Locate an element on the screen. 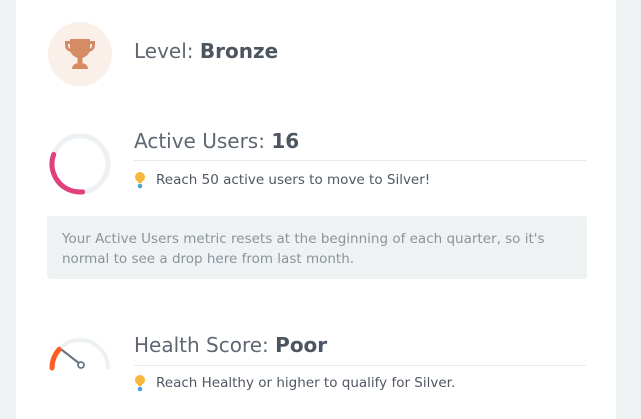 This screenshot has height=419, width=641. gauge-pivot is located at coordinates (81, 365).